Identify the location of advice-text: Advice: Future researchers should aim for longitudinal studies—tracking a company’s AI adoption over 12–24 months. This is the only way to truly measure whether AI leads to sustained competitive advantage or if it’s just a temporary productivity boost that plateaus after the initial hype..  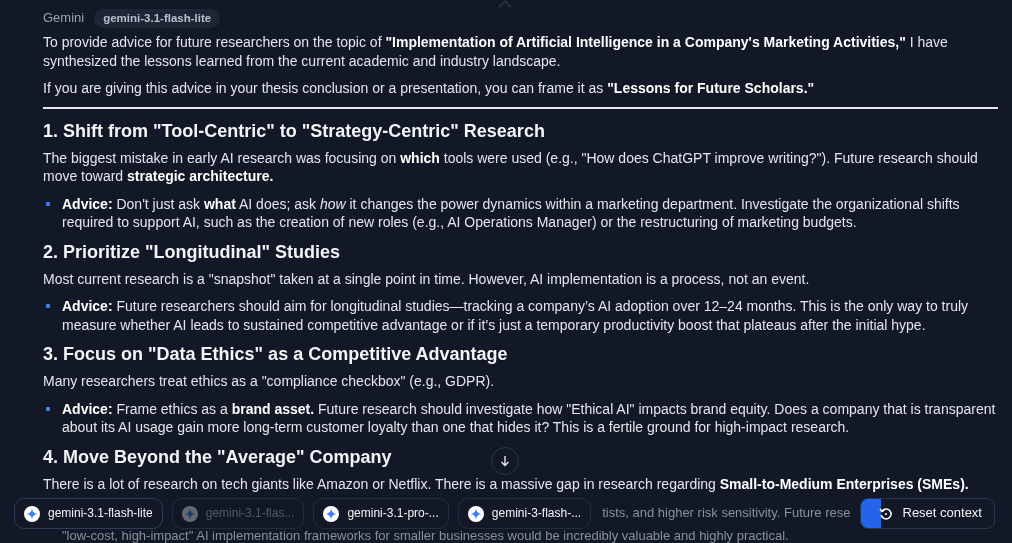
(515, 315).